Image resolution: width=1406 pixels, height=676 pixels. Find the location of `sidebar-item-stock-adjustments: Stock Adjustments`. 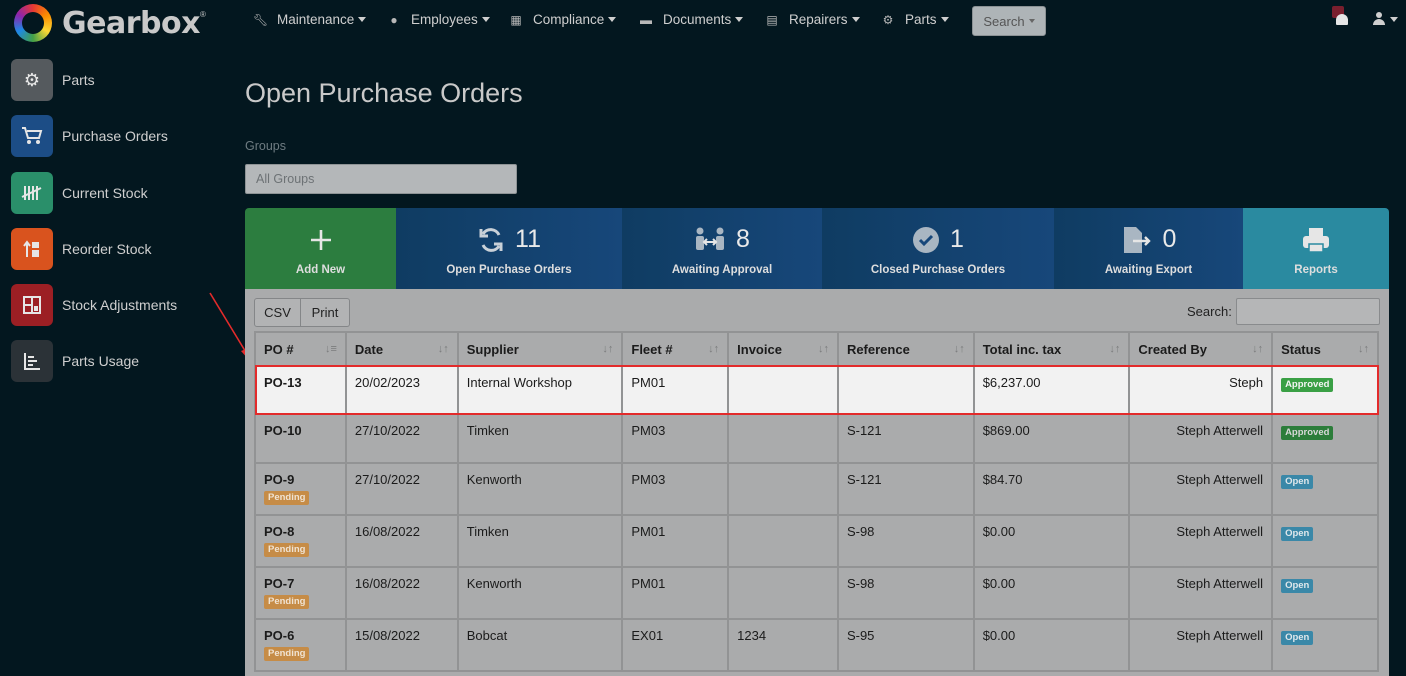

sidebar-item-stock-adjustments: Stock Adjustments is located at coordinates (94, 305).